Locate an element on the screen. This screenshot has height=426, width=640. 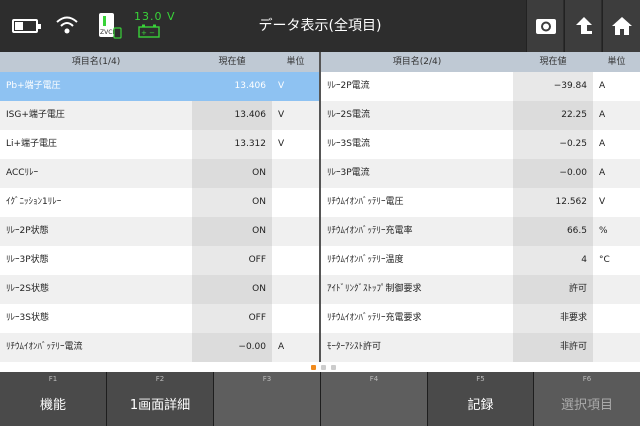
item-name: ﾘﾁｳﾑｲｵﾝﾊﾞｯﾃﾘｰ充電要求 is located at coordinates (374, 318).